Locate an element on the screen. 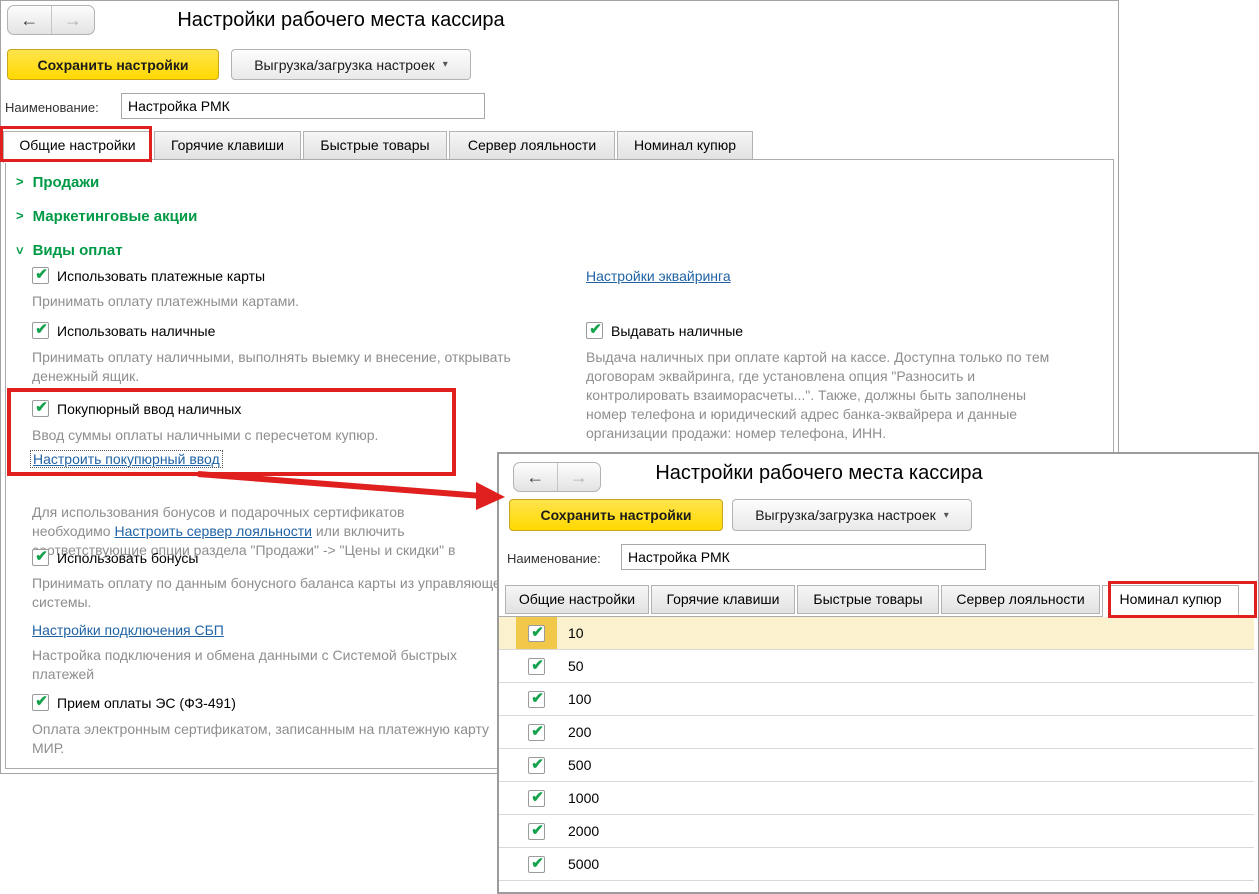 This screenshot has width=1259, height=894. denomination-value: 200 is located at coordinates (580, 732).